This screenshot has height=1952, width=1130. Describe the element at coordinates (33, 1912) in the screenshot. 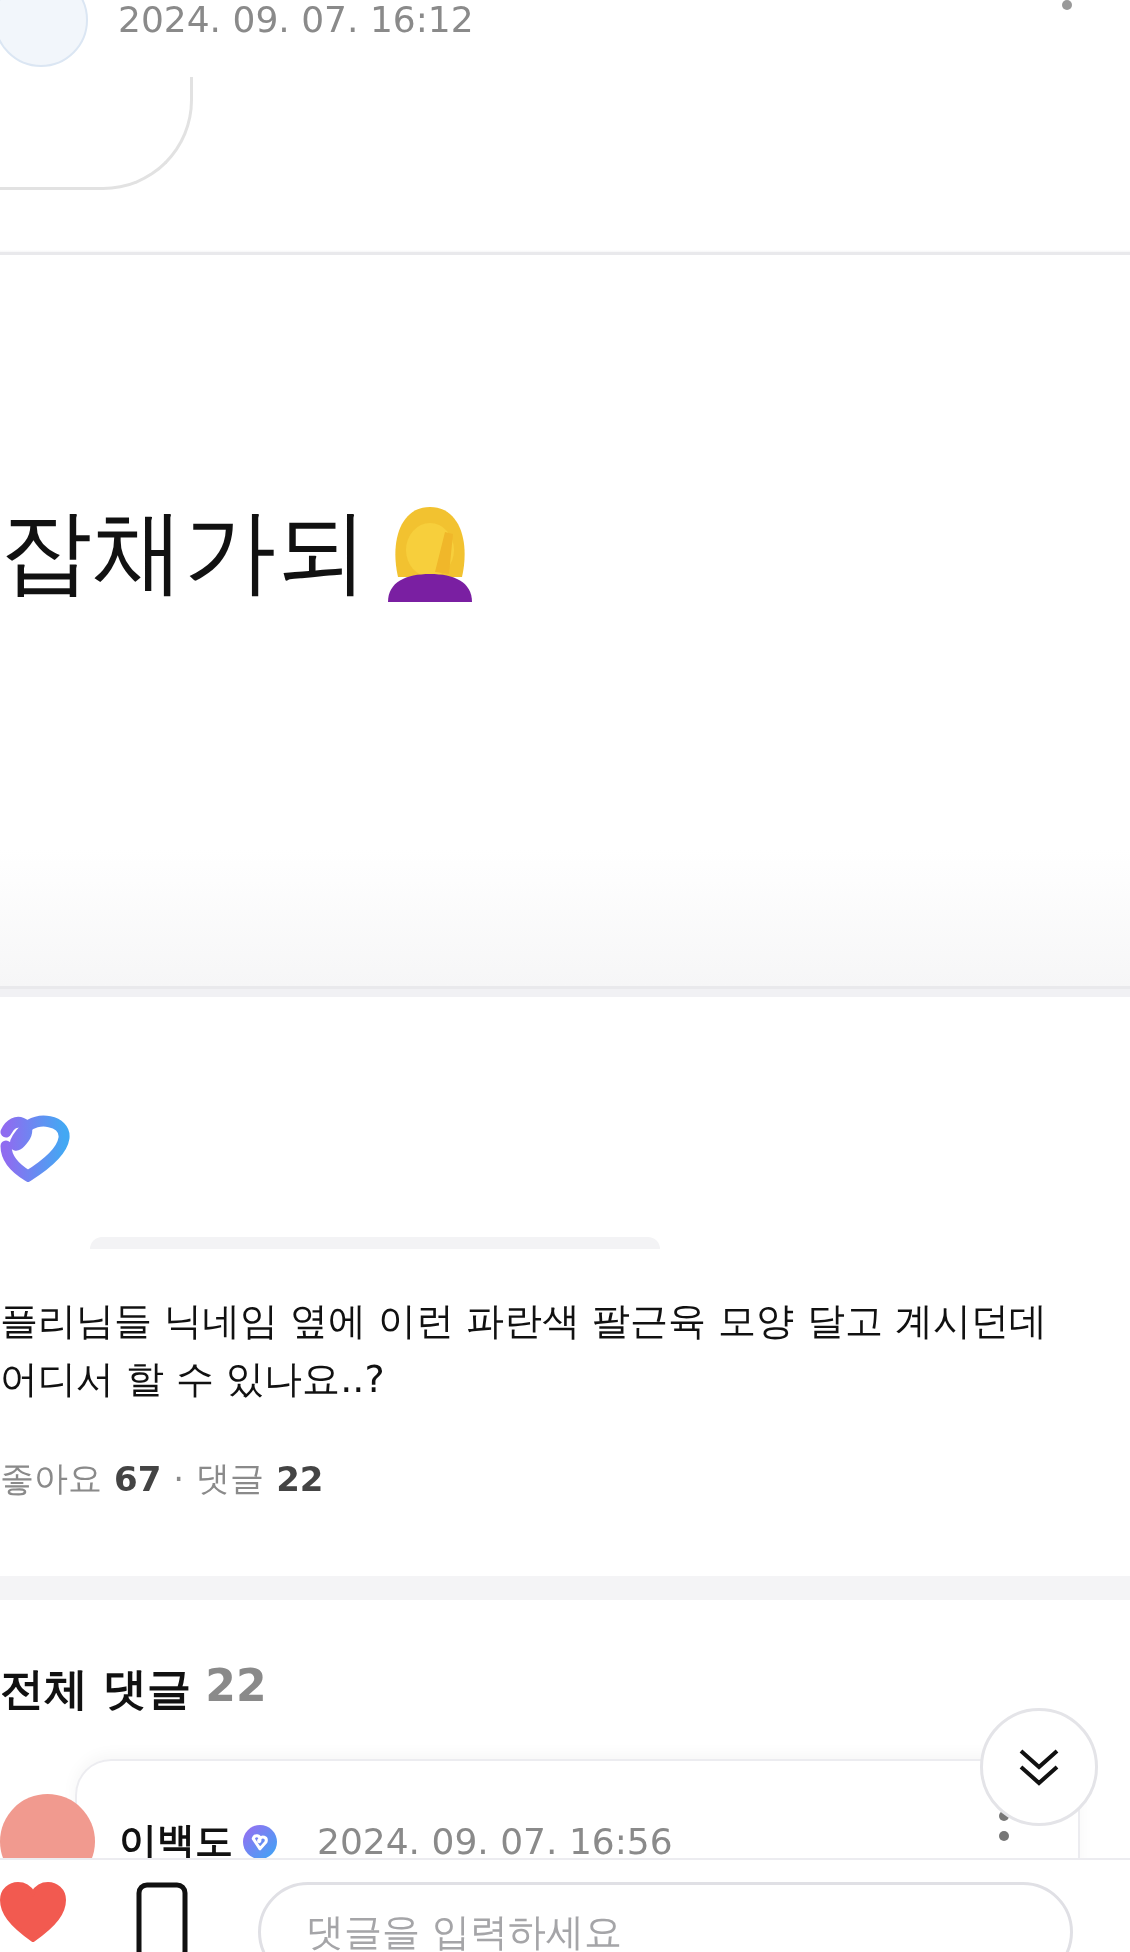

I see `heart-icon` at that location.